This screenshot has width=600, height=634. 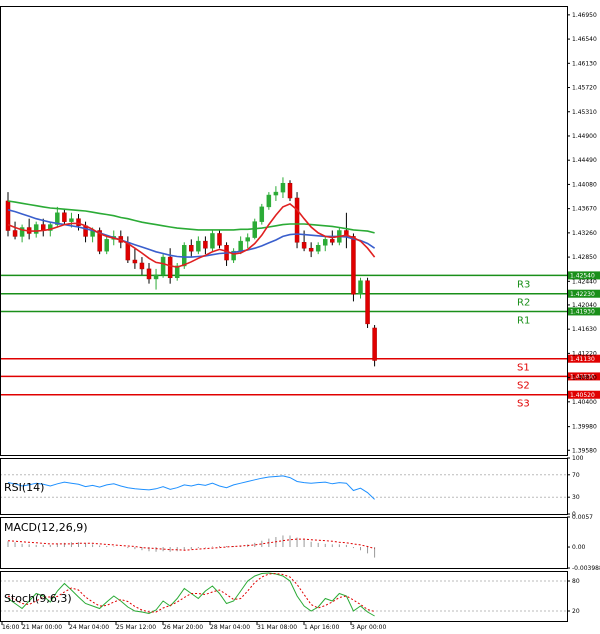 What do you see at coordinates (584, 112) in the screenshot?
I see `price-tick-label: 1.45310` at bounding box center [584, 112].